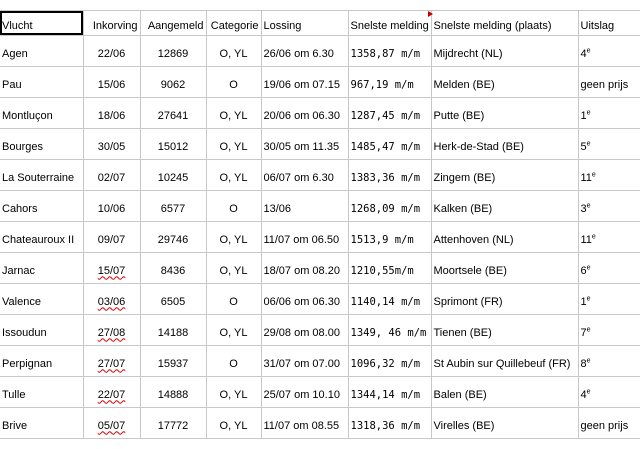  What do you see at coordinates (42, 144) in the screenshot?
I see `cell-vlucht: Bourges` at bounding box center [42, 144].